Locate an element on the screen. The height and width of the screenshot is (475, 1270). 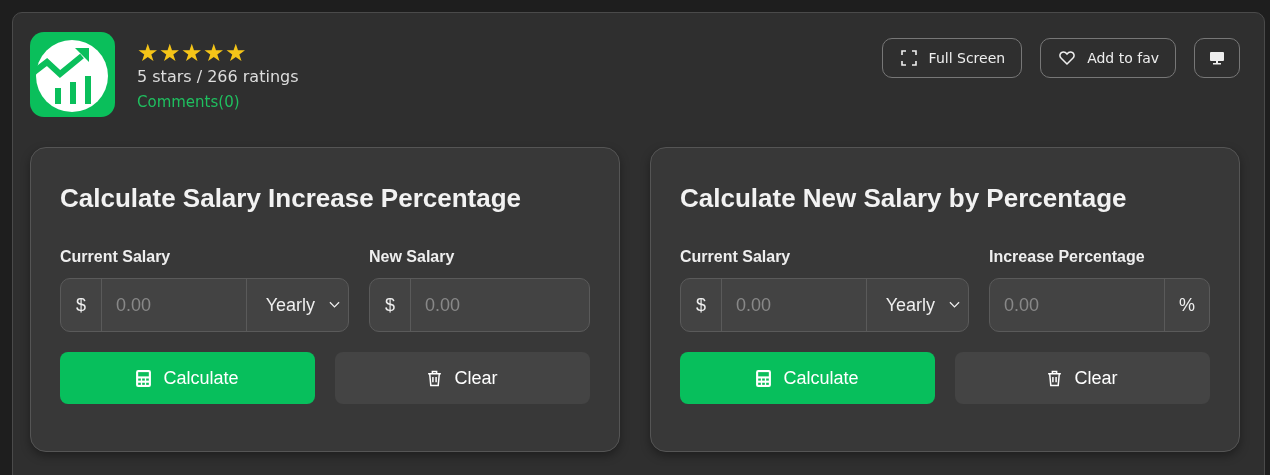
rating-summary: 5 stars / 266 ratings is located at coordinates (218, 77).